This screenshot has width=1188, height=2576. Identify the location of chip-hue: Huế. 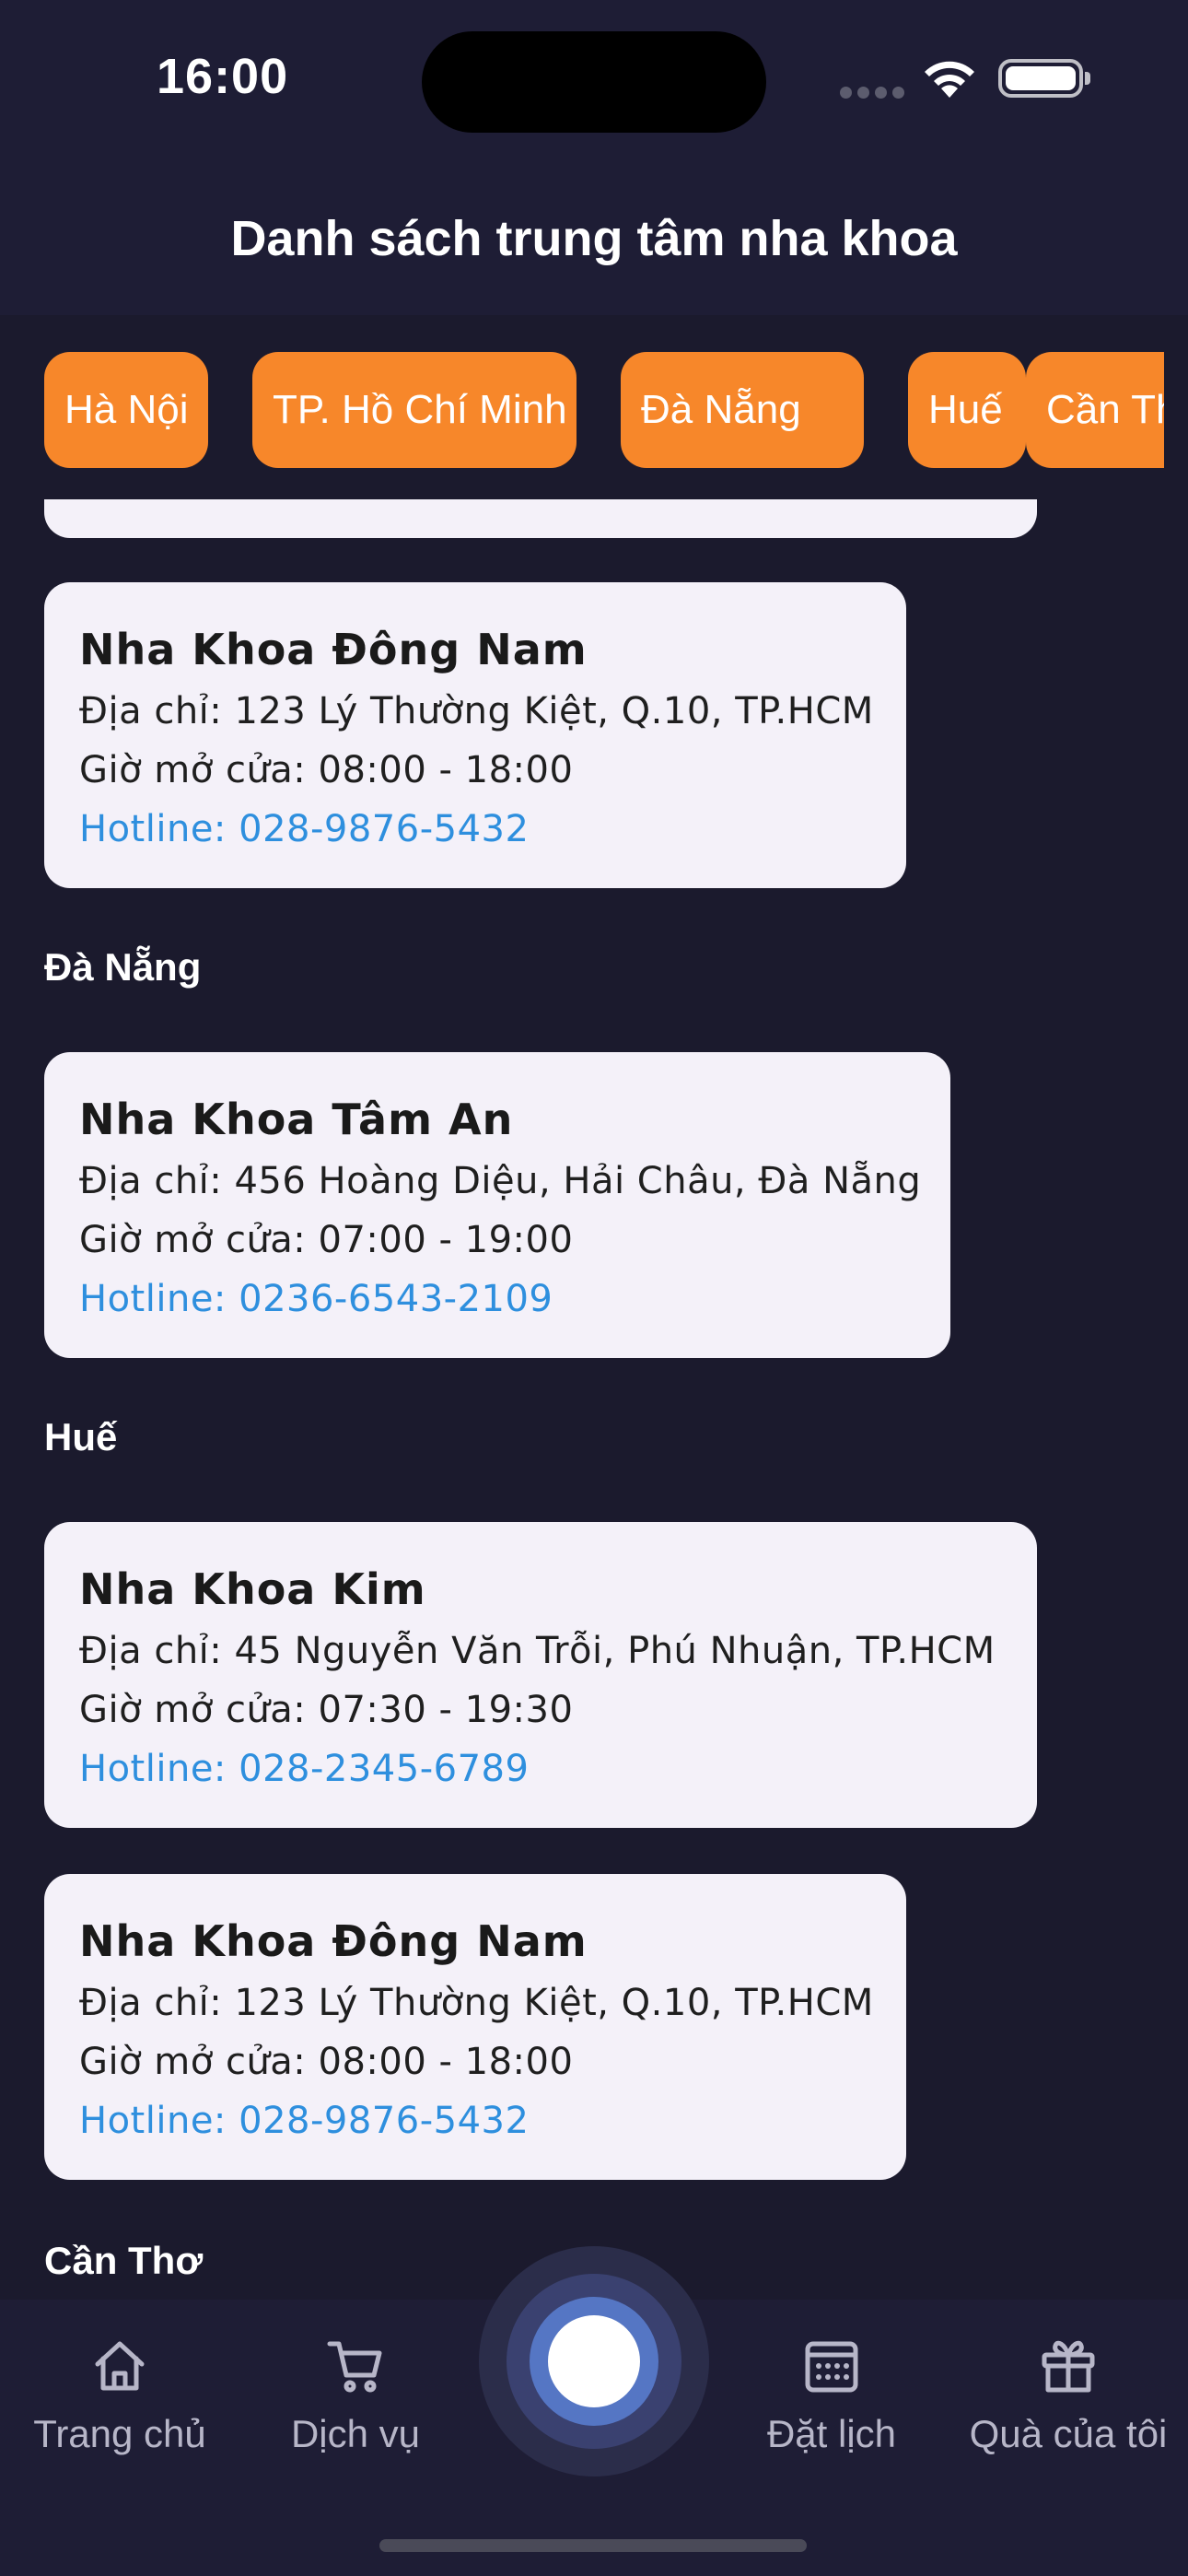
(967, 410).